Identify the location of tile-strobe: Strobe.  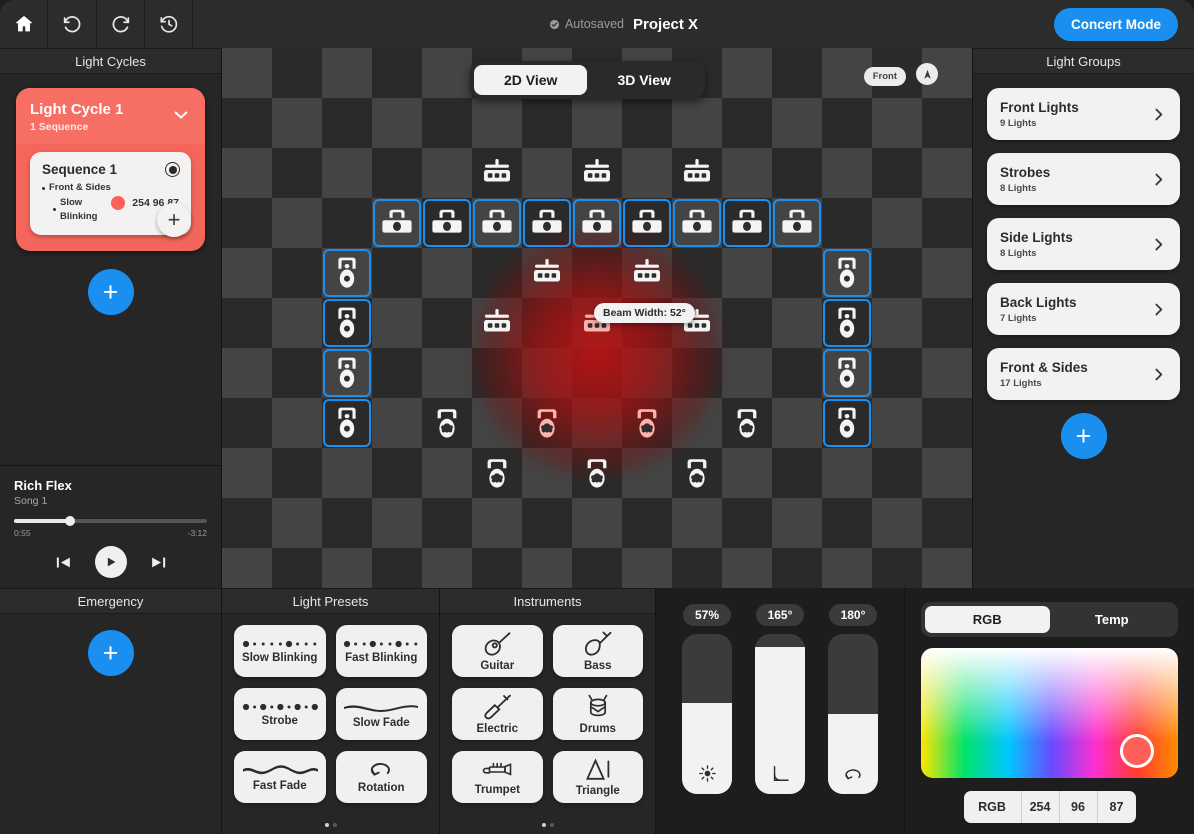
(280, 714).